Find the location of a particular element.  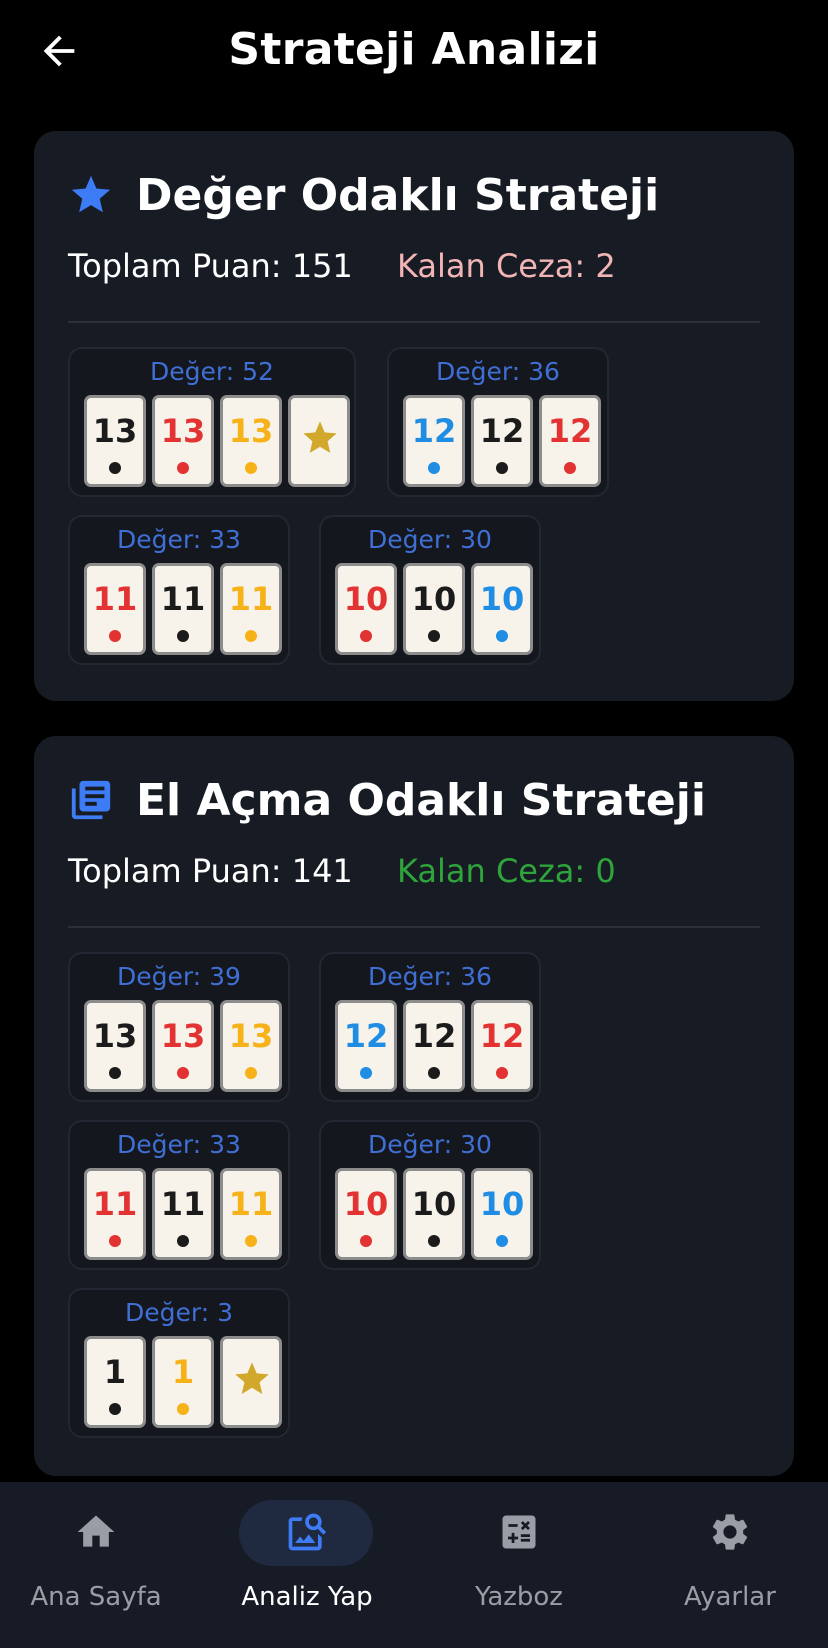

tile-group: Değer: 30 10 10 10 is located at coordinates (430, 590).